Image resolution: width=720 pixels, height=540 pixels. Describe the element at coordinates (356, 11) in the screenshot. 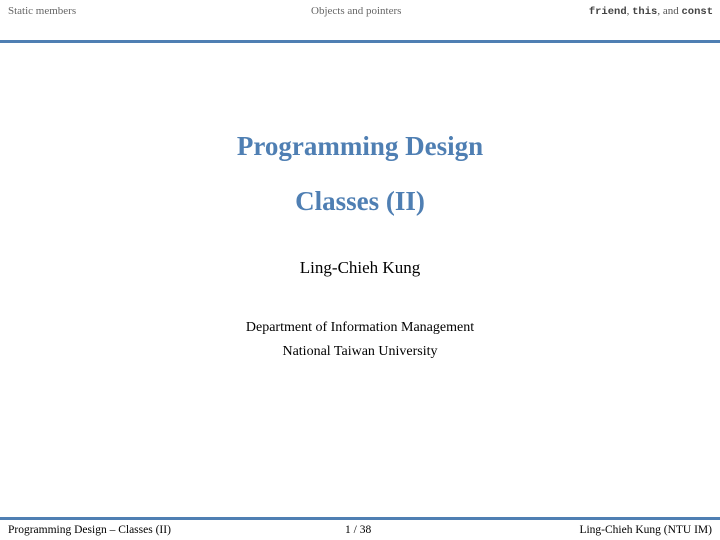

I see `nav-section-objects-pointers: Objects and pointers` at that location.